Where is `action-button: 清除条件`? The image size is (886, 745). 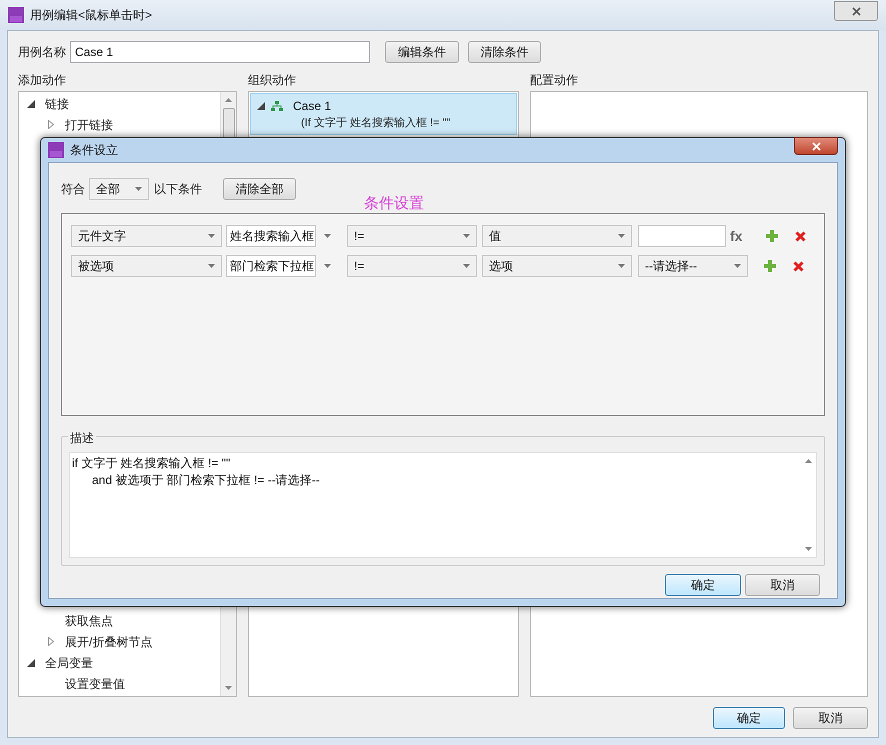
action-button: 清除条件 is located at coordinates (504, 52).